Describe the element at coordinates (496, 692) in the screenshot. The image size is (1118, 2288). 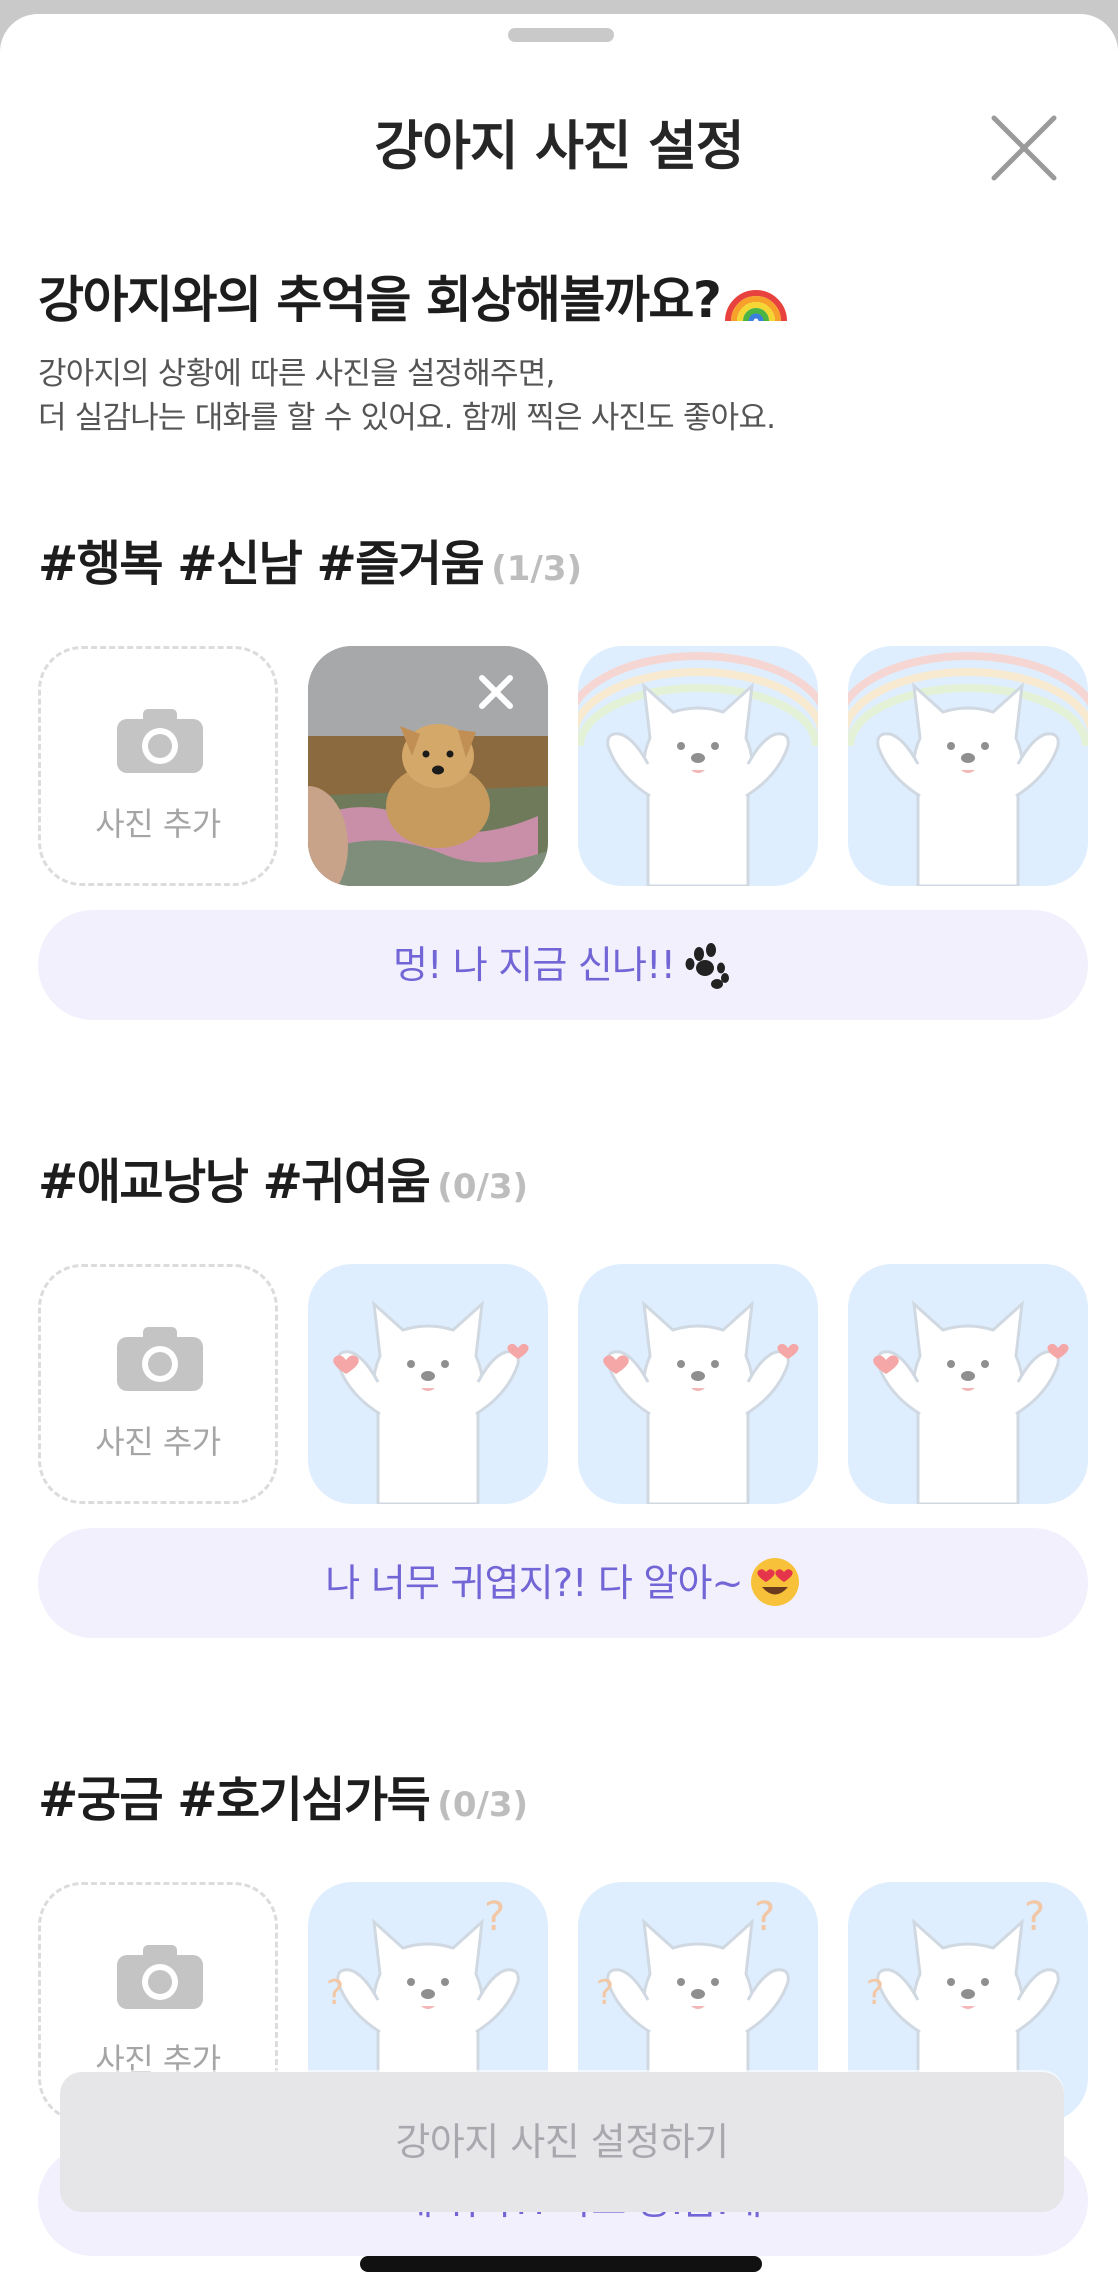
I see `remove-photo-icon` at that location.